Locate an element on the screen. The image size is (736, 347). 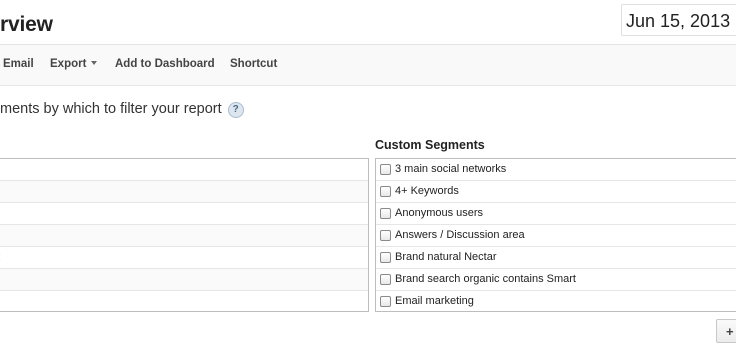
chevron-down-icon is located at coordinates (94, 62).